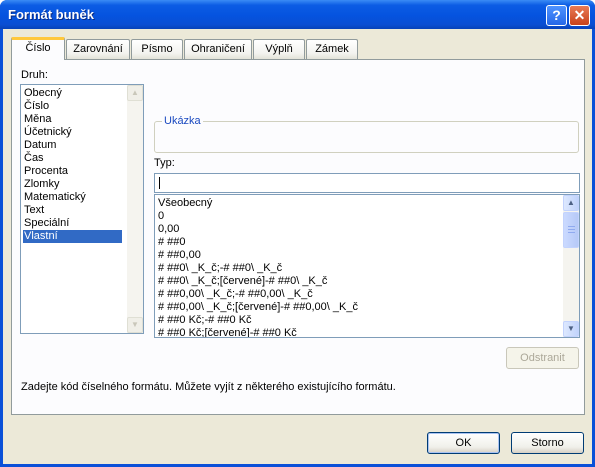  What do you see at coordinates (235, 294) in the screenshot?
I see `format-item: # ##0,00\ _K_č;-# ##0,00\ _K_č` at bounding box center [235, 294].